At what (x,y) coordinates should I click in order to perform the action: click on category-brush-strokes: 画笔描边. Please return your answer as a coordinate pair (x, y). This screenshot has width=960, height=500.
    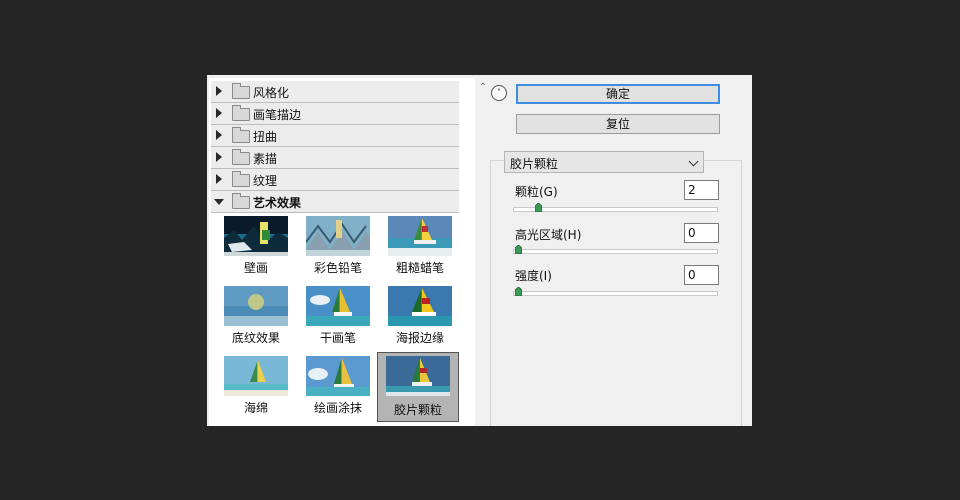
    Looking at the image, I should click on (335, 114).